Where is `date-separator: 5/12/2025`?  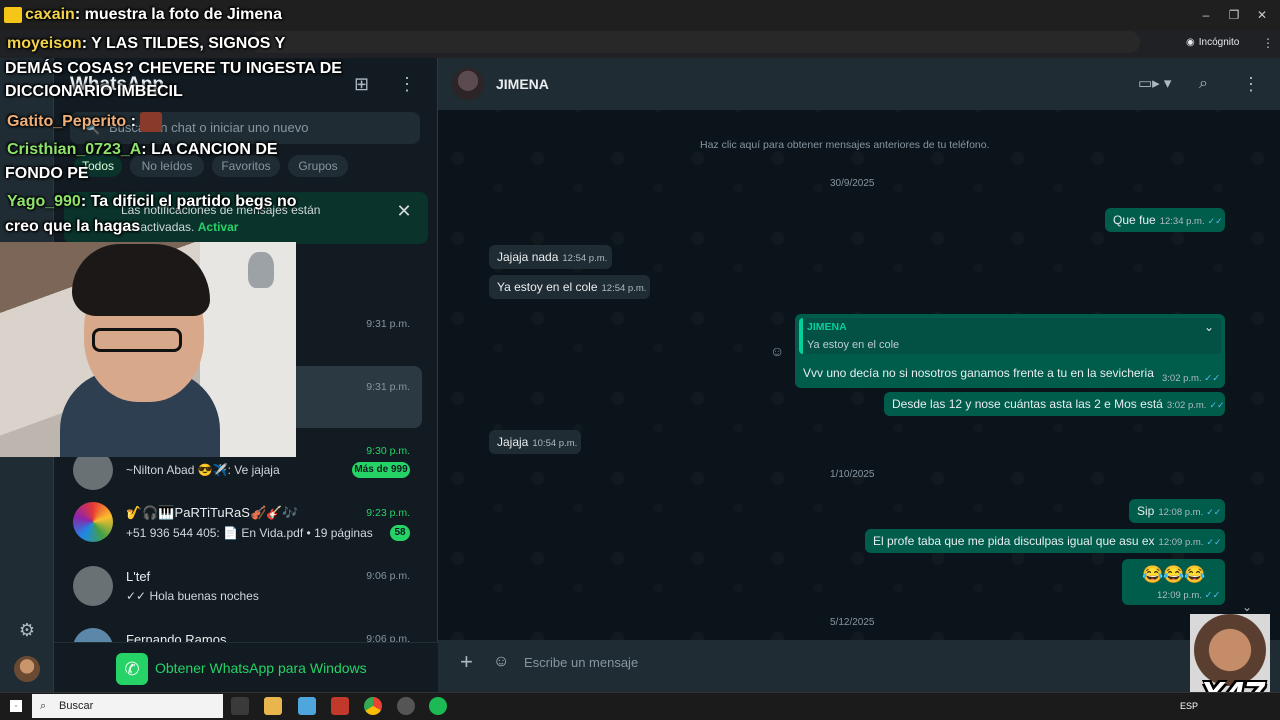 date-separator: 5/12/2025 is located at coordinates (852, 622).